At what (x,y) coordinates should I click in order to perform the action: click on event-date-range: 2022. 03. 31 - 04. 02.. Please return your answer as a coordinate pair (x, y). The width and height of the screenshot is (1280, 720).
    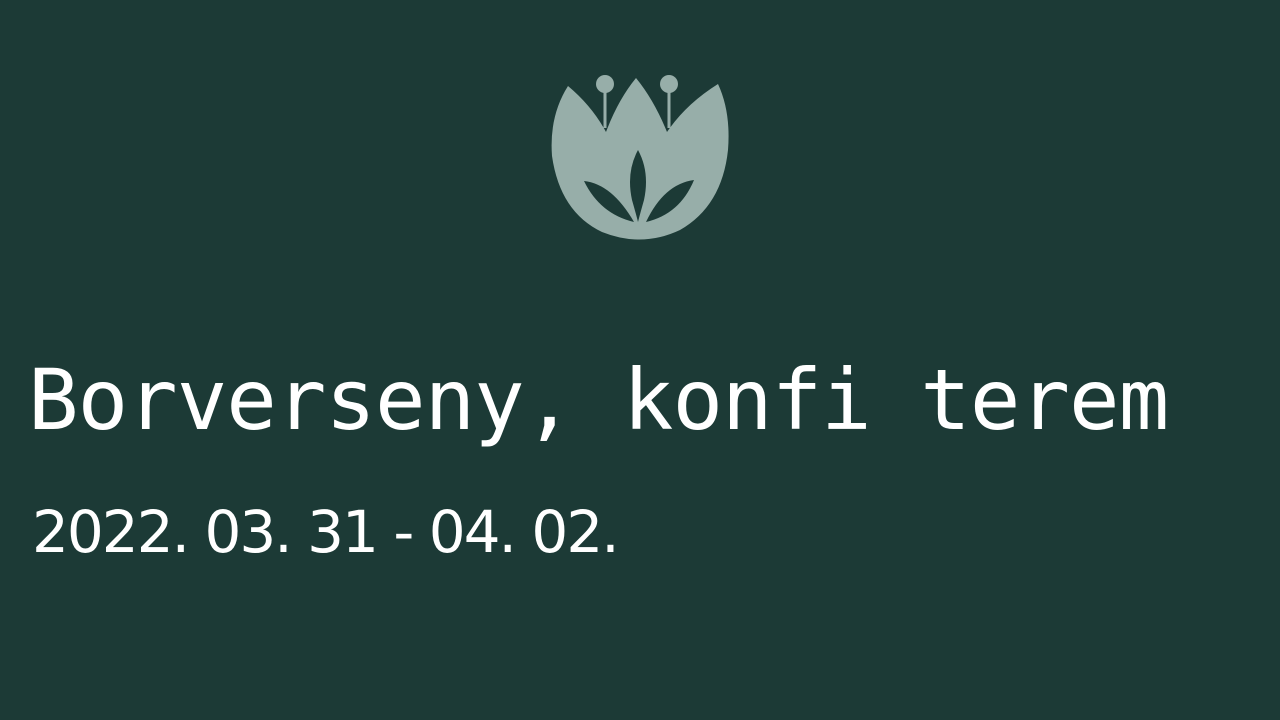
    Looking at the image, I should click on (326, 532).